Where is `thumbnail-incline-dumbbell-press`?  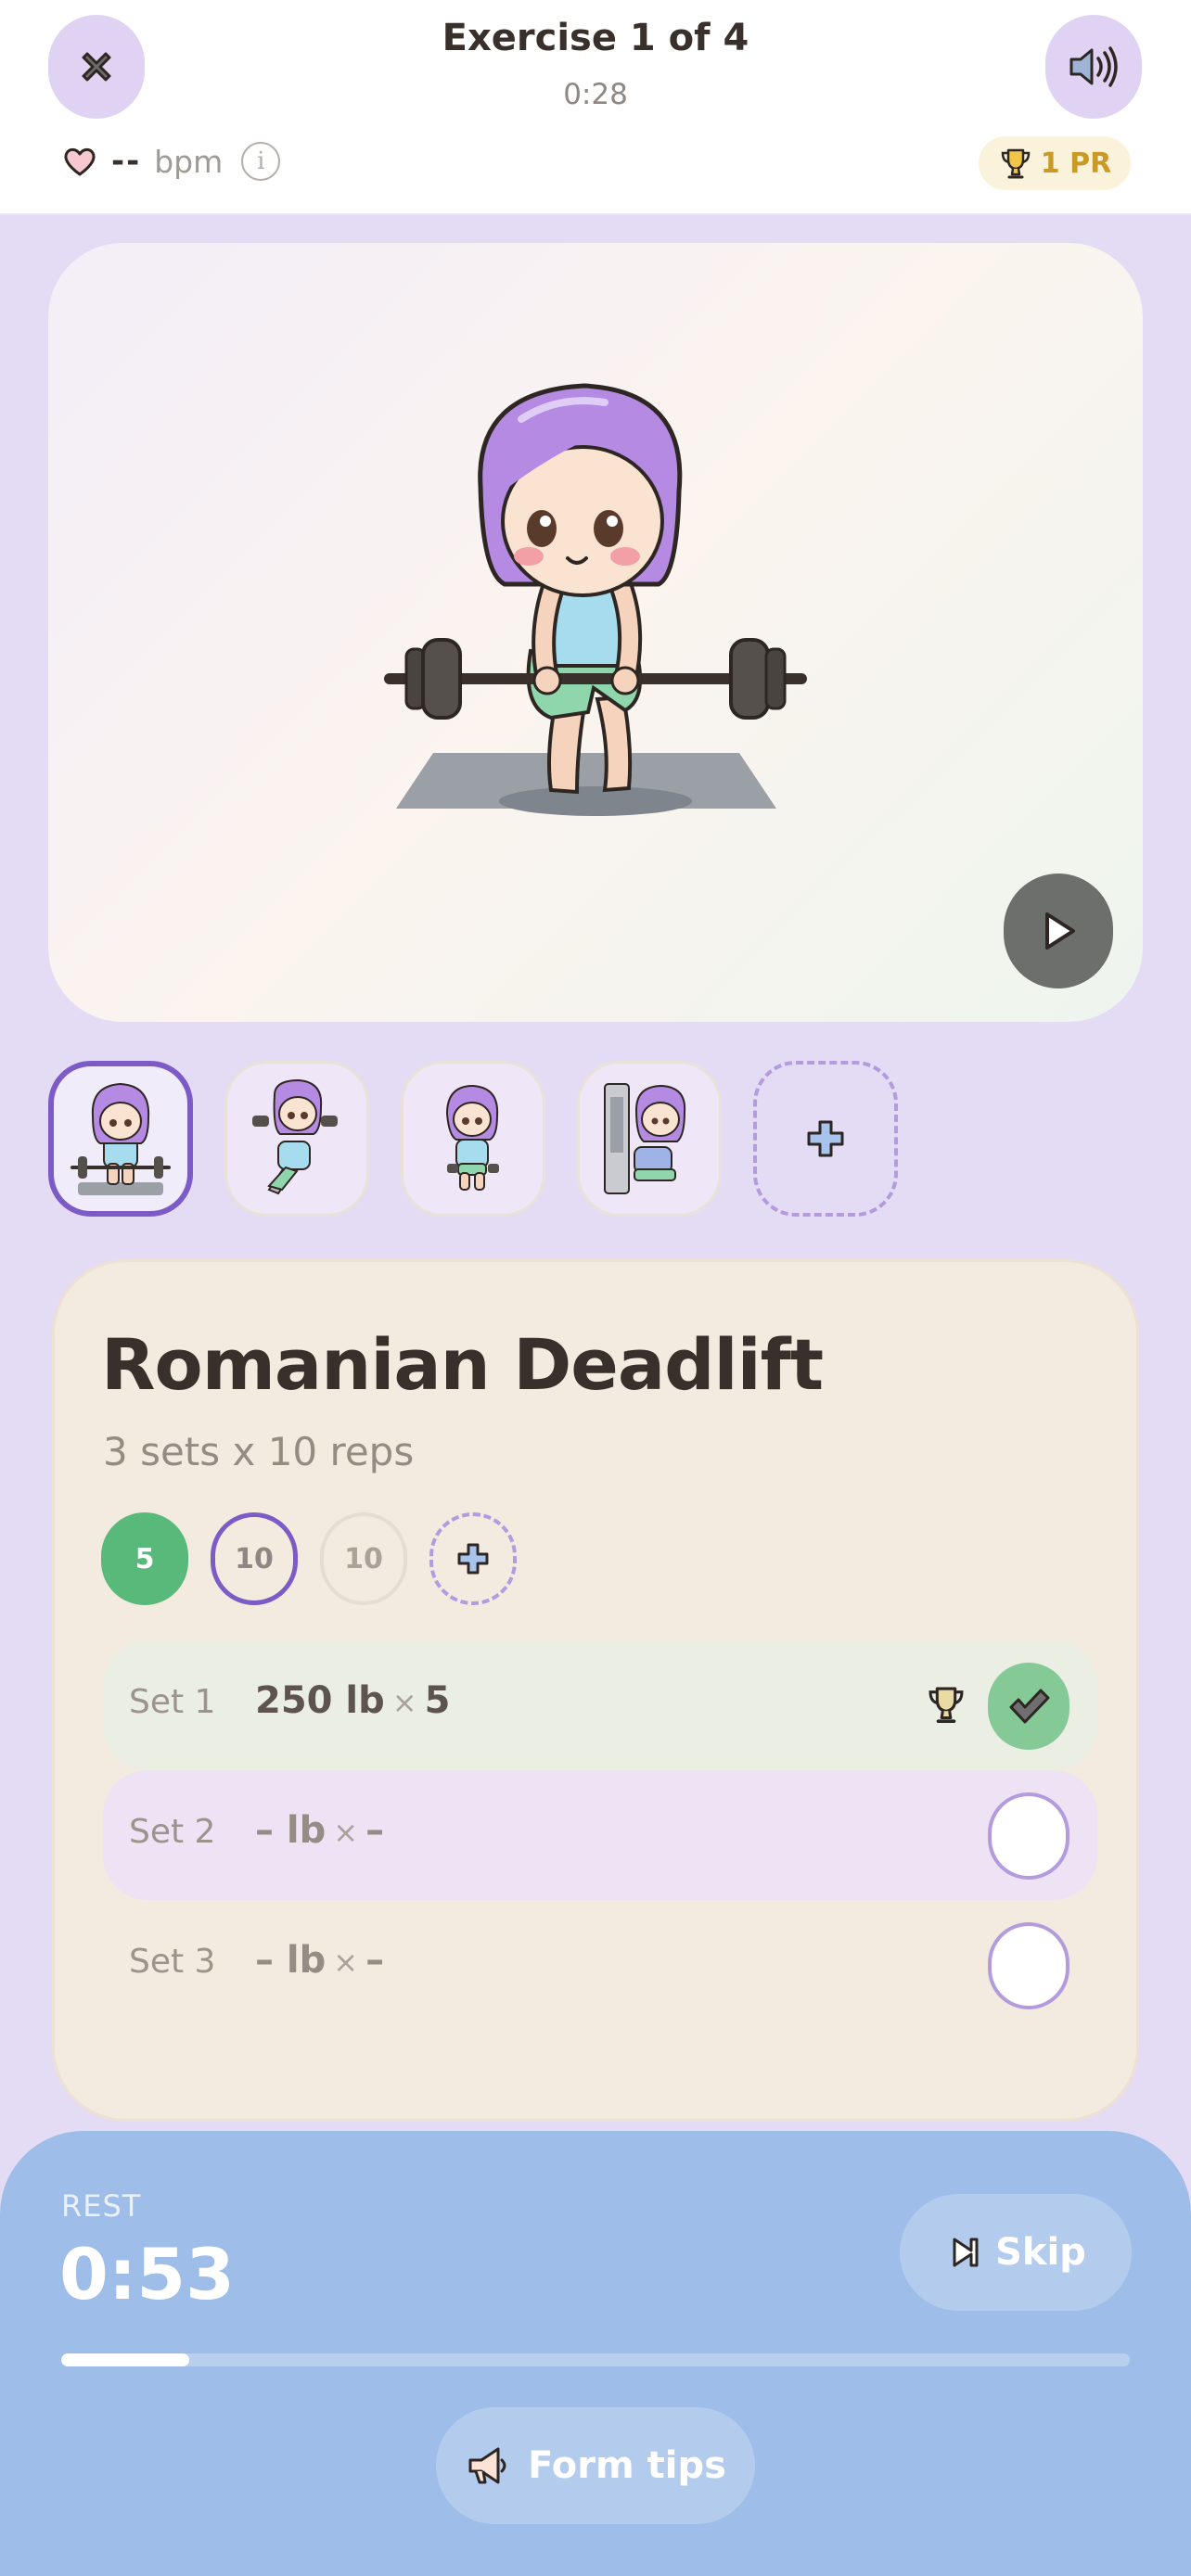 thumbnail-incline-dumbbell-press is located at coordinates (296, 1139).